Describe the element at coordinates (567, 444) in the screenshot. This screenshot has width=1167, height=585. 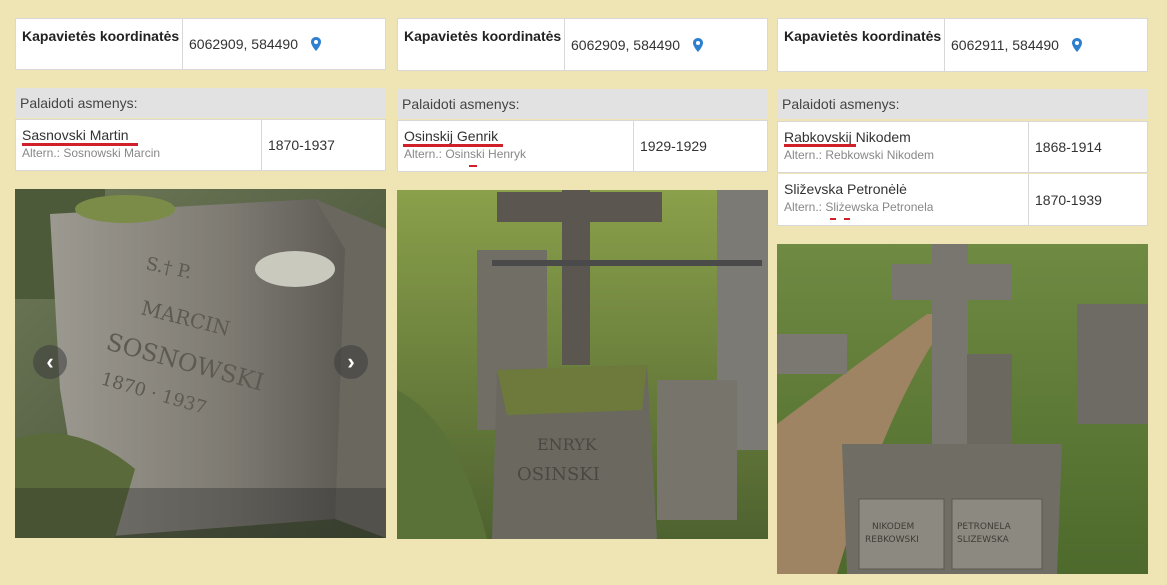
I see `svg-text: ENRYK` at that location.